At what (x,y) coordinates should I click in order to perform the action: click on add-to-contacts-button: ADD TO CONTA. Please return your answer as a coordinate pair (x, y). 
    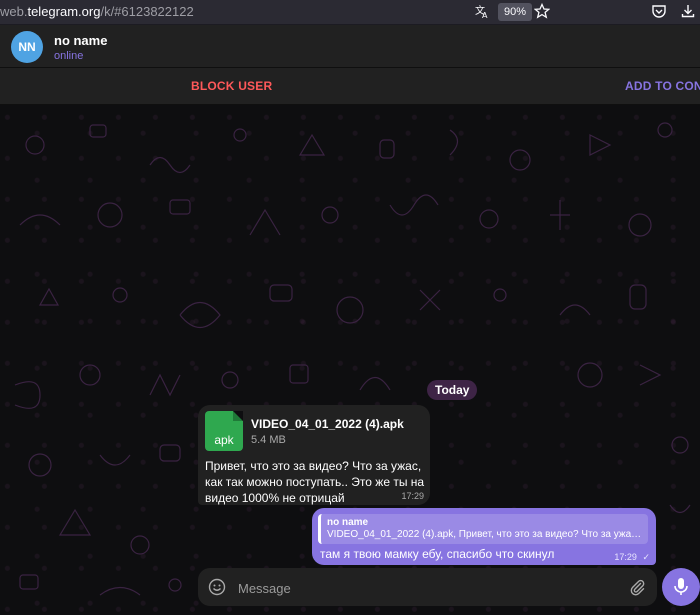
    Looking at the image, I should click on (662, 86).